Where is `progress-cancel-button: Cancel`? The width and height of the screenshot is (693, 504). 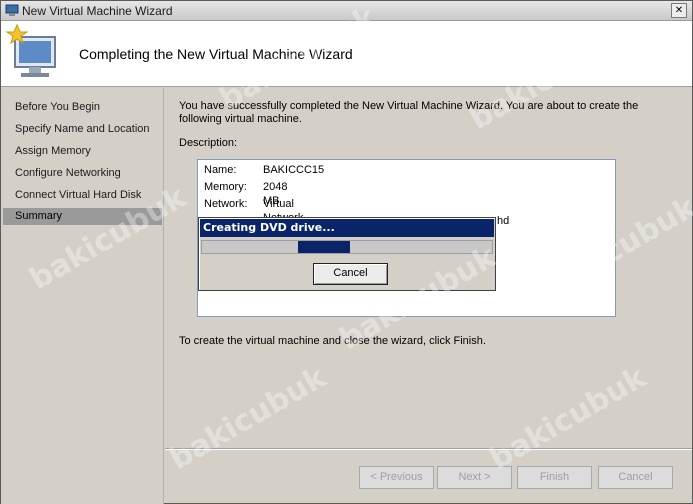
progress-cancel-button: Cancel is located at coordinates (350, 274).